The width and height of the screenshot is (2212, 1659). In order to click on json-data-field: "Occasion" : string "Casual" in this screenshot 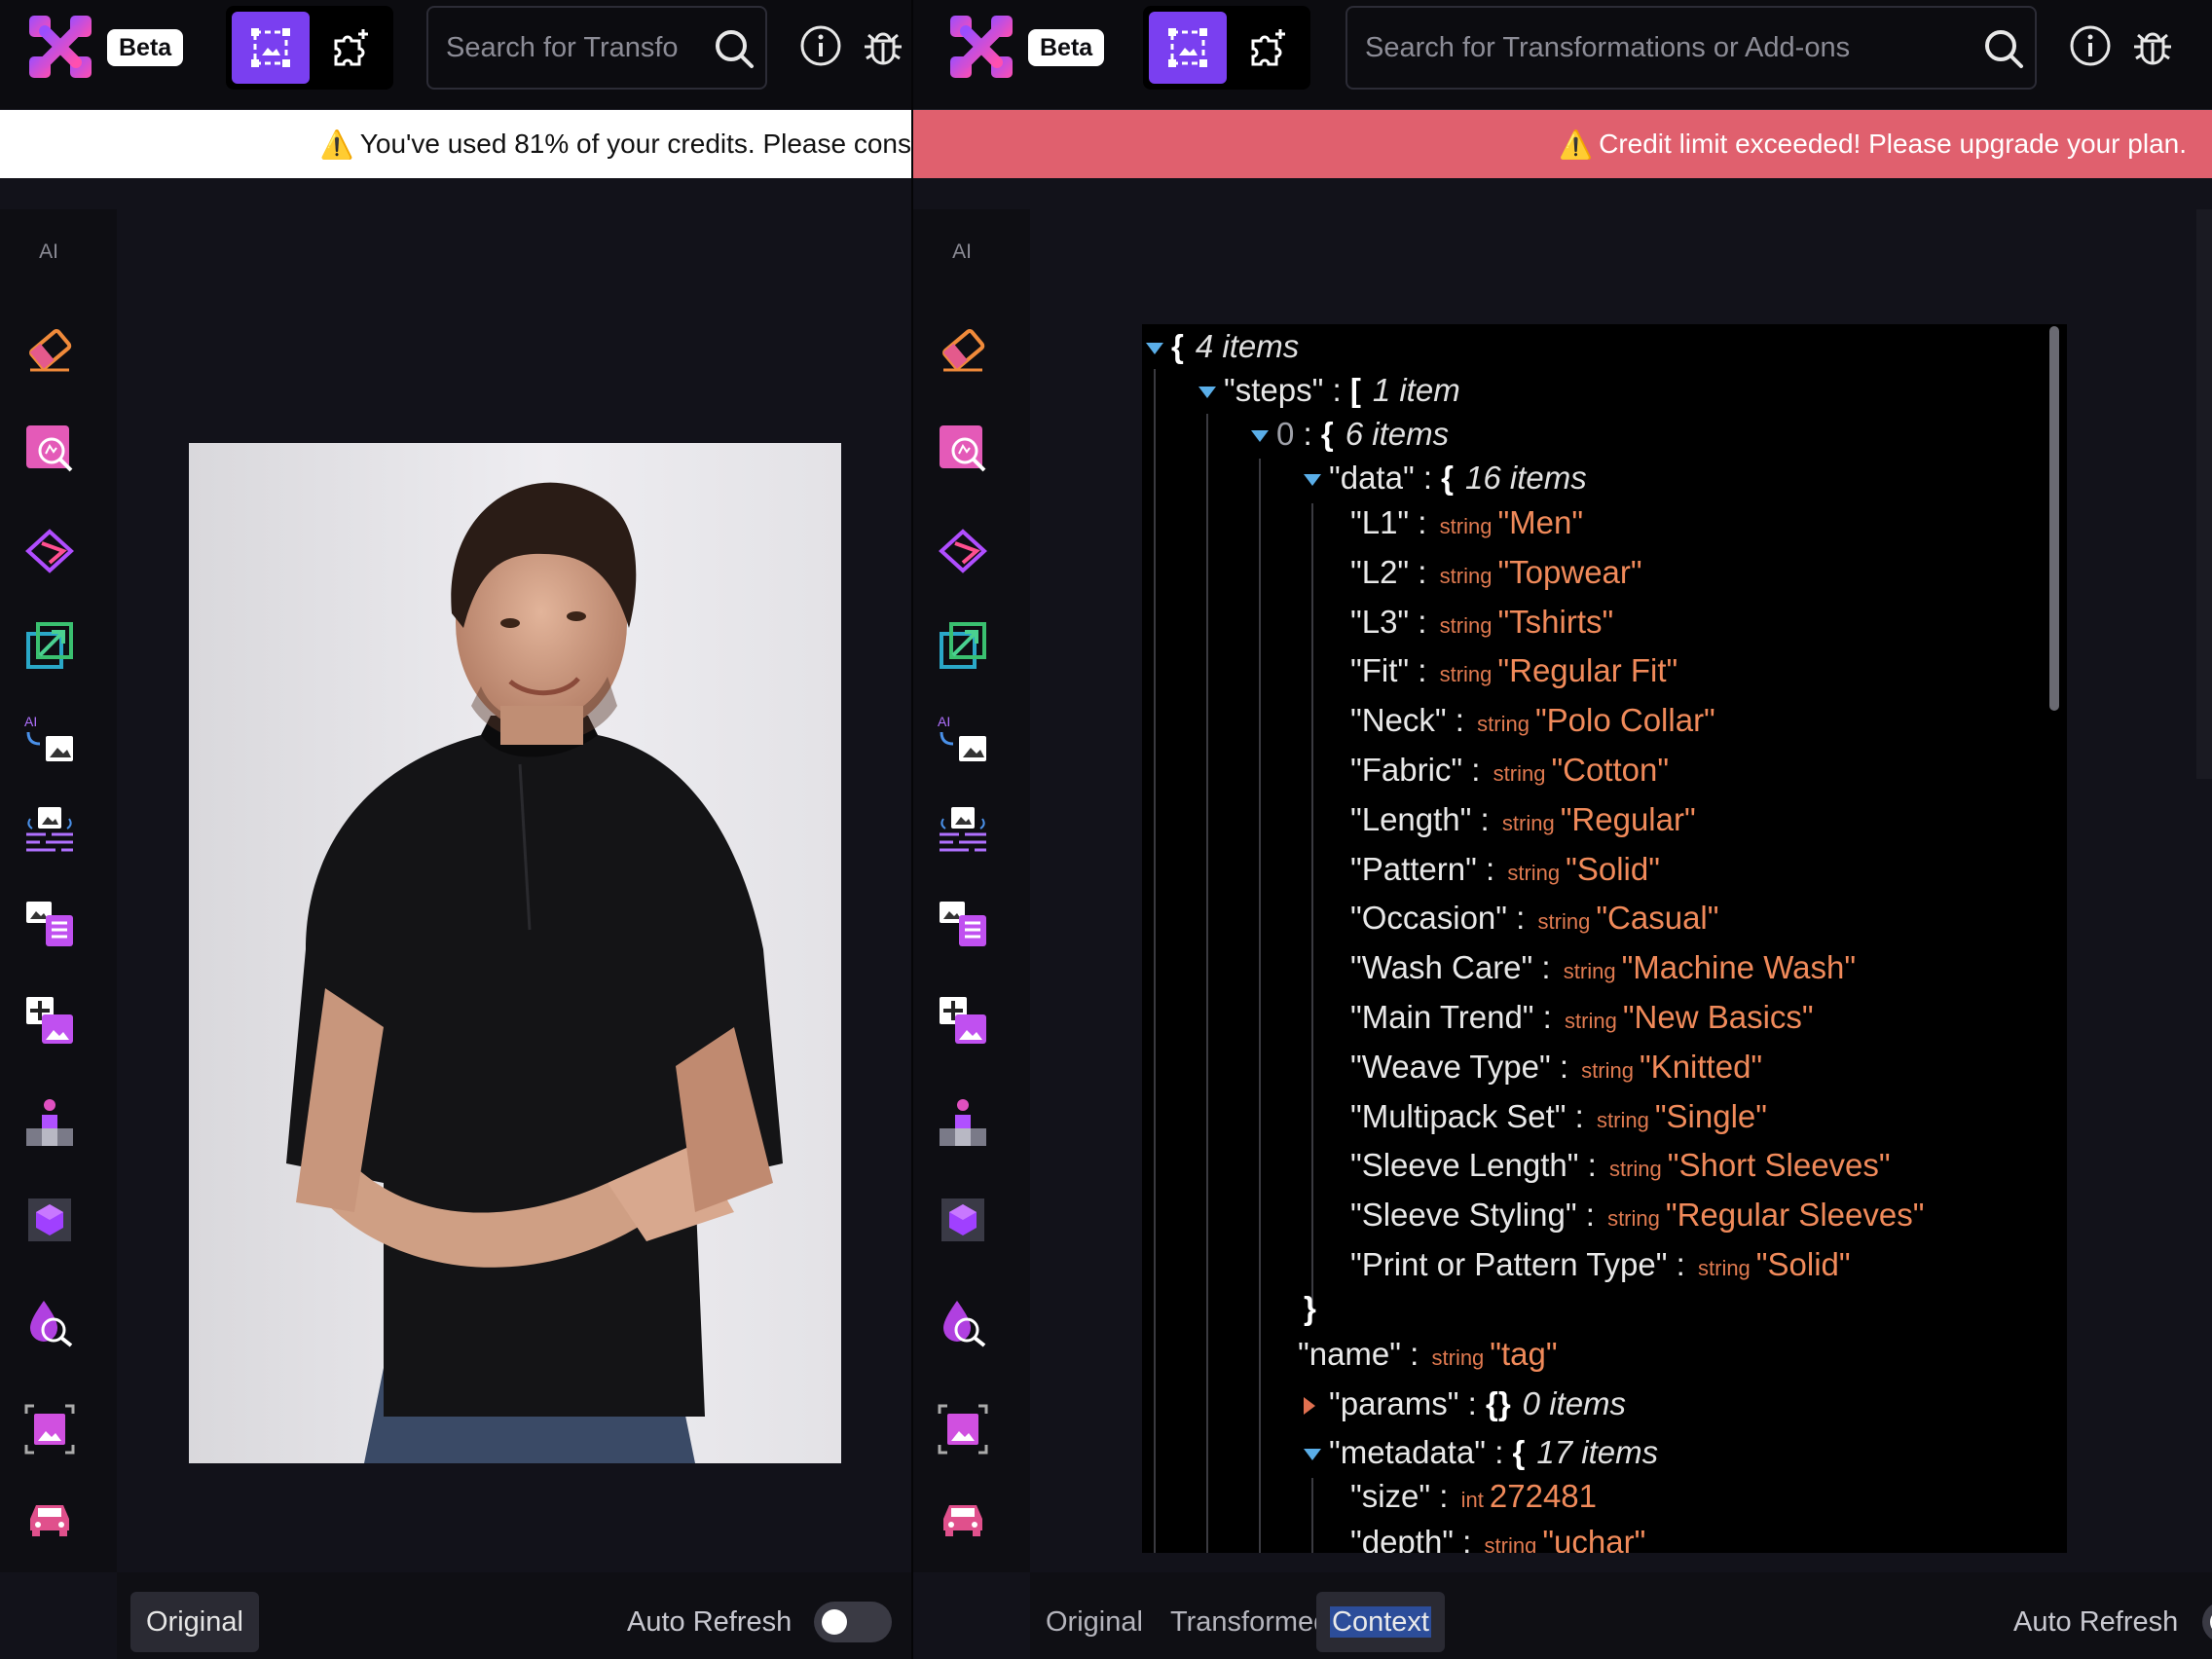, I will do `click(1534, 918)`.